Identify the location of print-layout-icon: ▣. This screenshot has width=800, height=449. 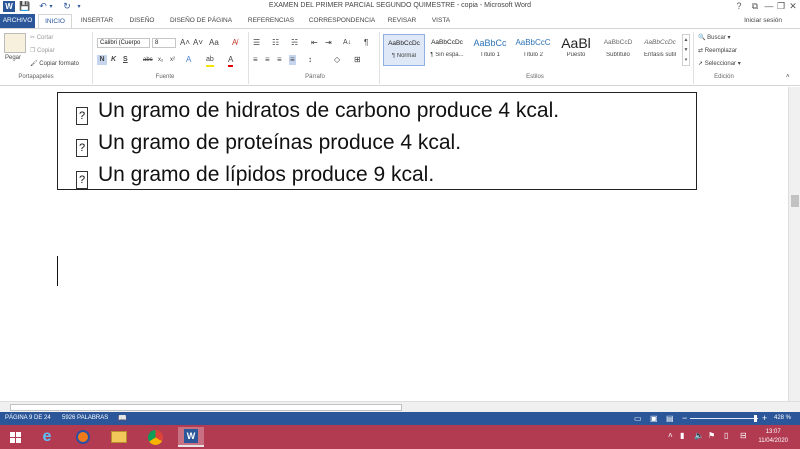
(654, 418).